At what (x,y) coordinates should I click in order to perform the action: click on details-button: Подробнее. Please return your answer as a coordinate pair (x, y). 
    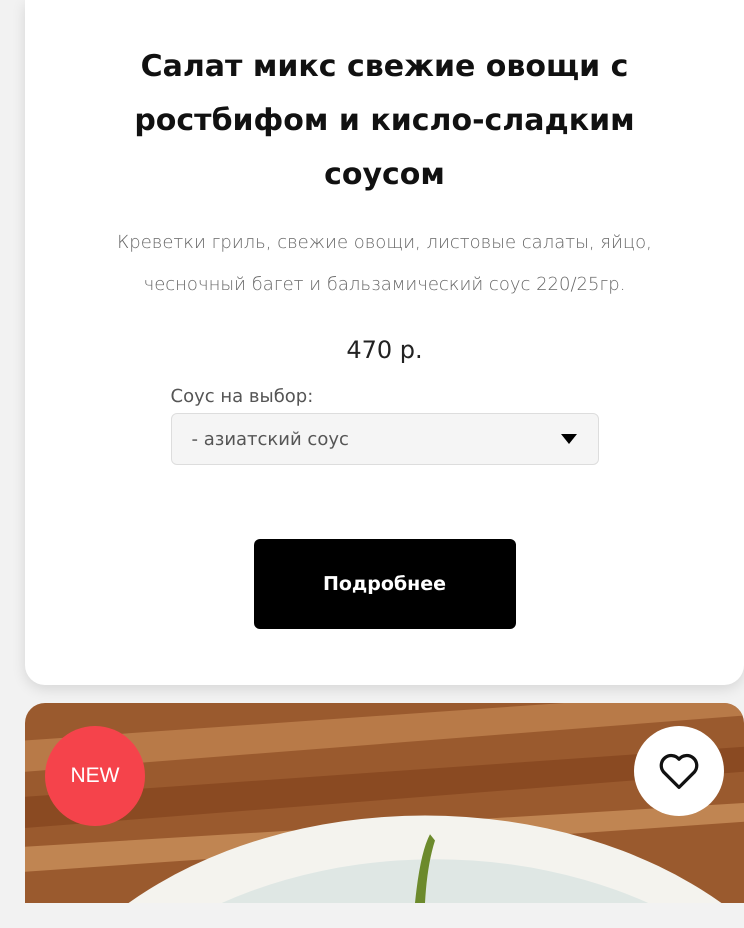
    Looking at the image, I should click on (385, 584).